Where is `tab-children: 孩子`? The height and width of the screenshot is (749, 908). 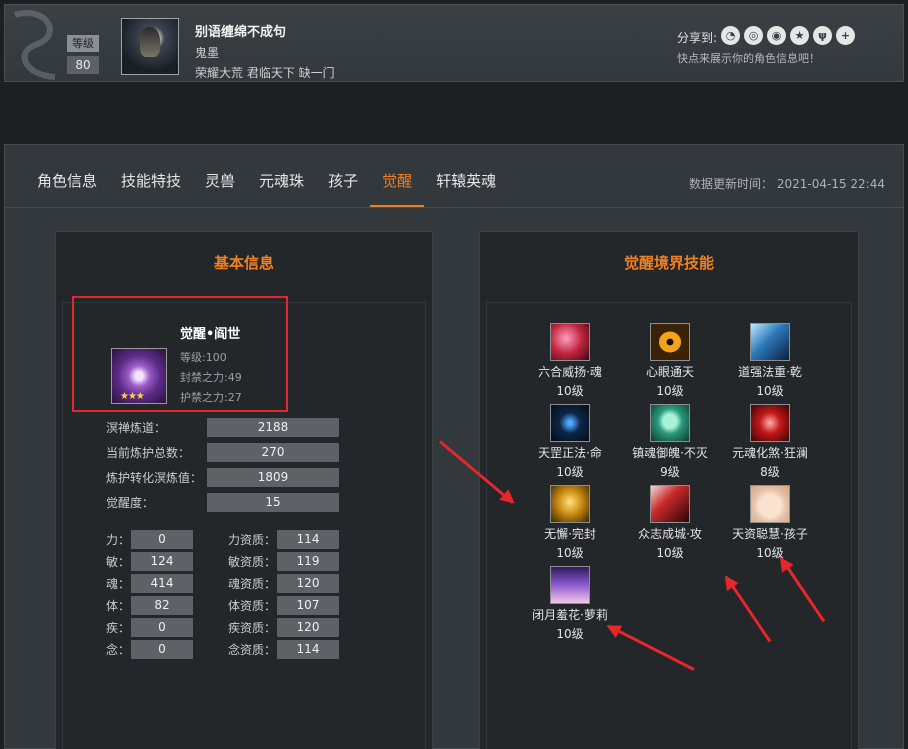 tab-children: 孩子 is located at coordinates (343, 185).